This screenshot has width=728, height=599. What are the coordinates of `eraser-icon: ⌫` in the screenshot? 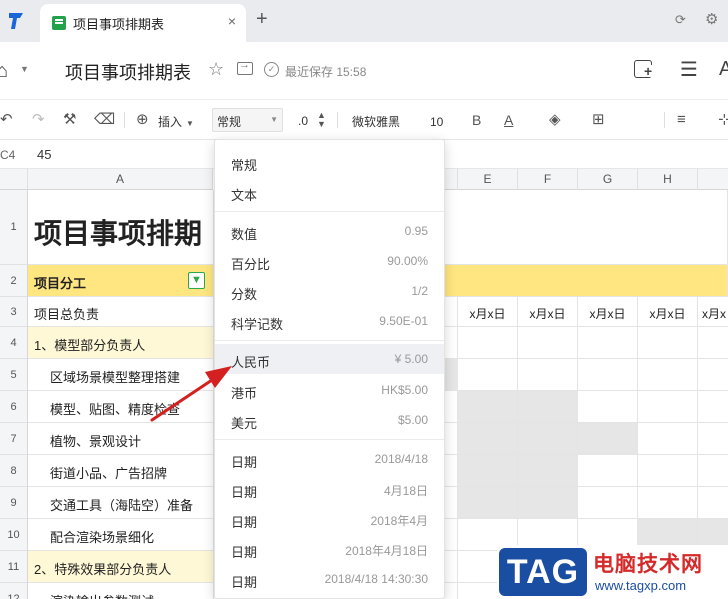 It's located at (104, 120).